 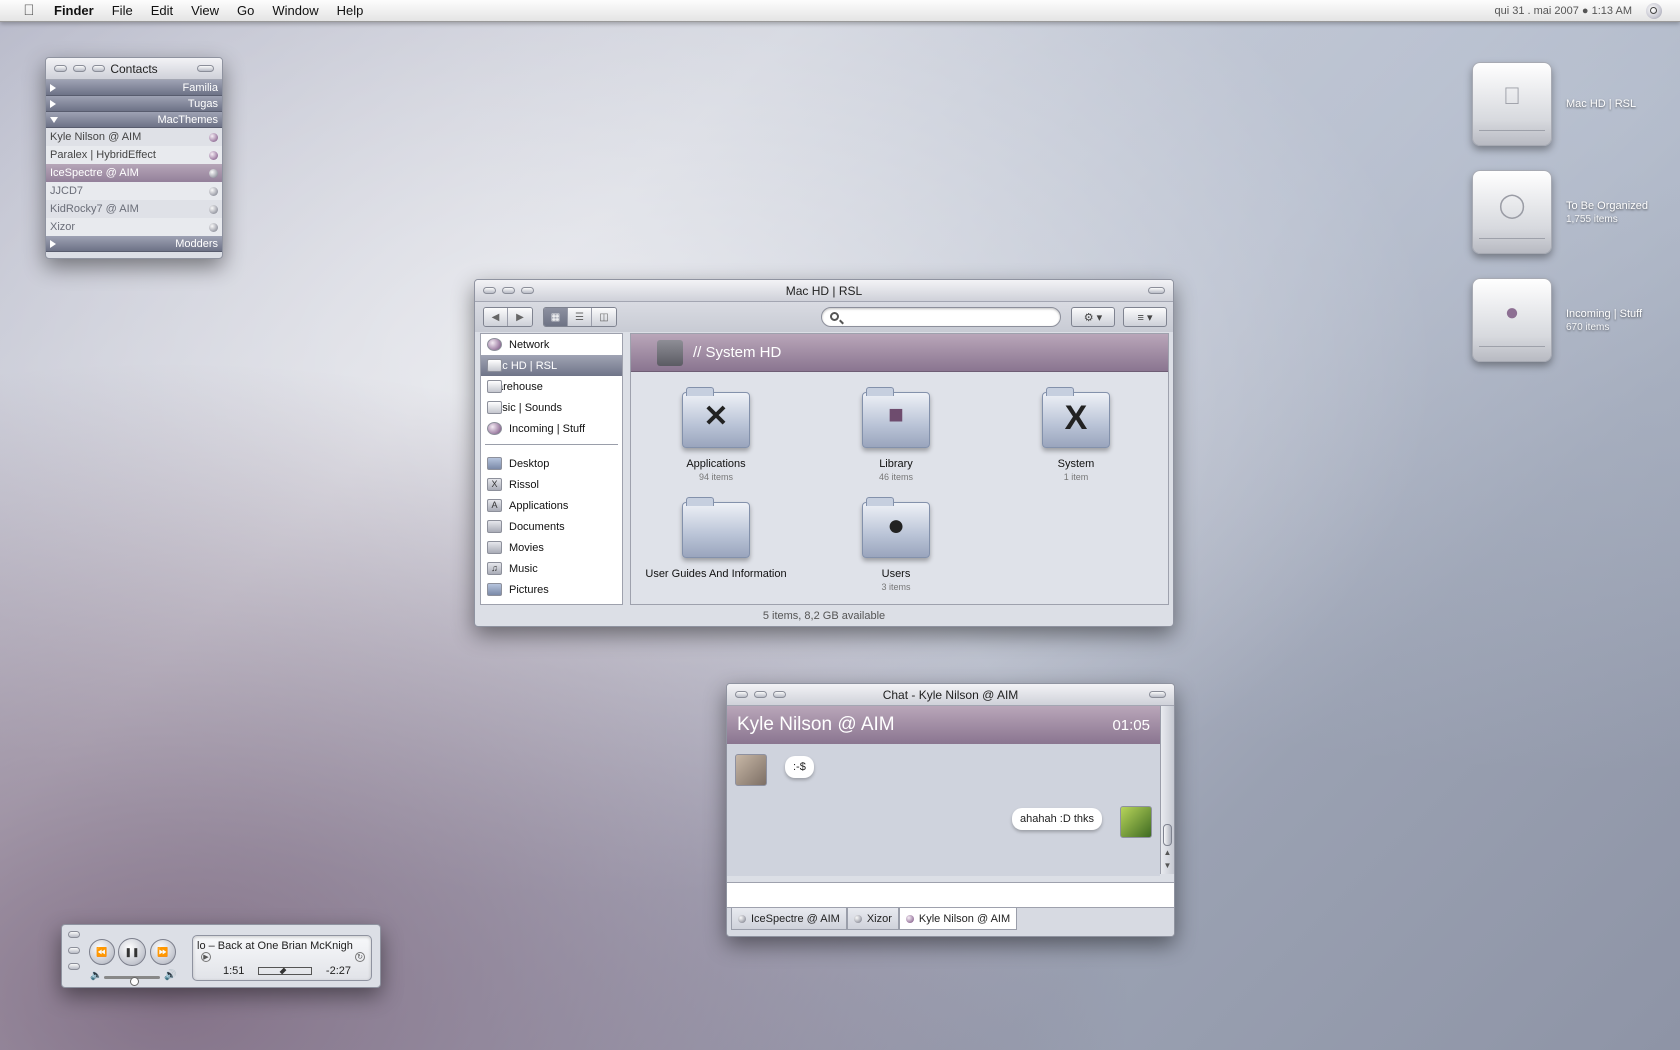 What do you see at coordinates (551, 428) in the screenshot?
I see `sidebar-item-incoming-stuff: Incoming | Stuff` at bounding box center [551, 428].